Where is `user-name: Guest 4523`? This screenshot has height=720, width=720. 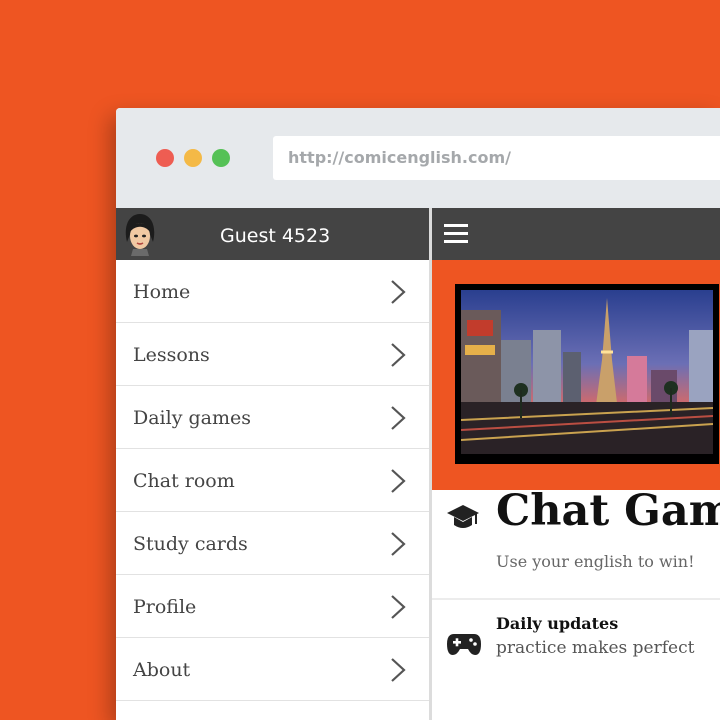
user-name: Guest 4523 is located at coordinates (275, 236).